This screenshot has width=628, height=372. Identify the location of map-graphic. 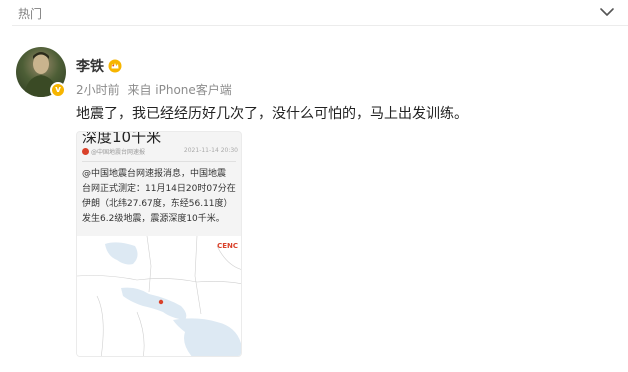
(159, 295).